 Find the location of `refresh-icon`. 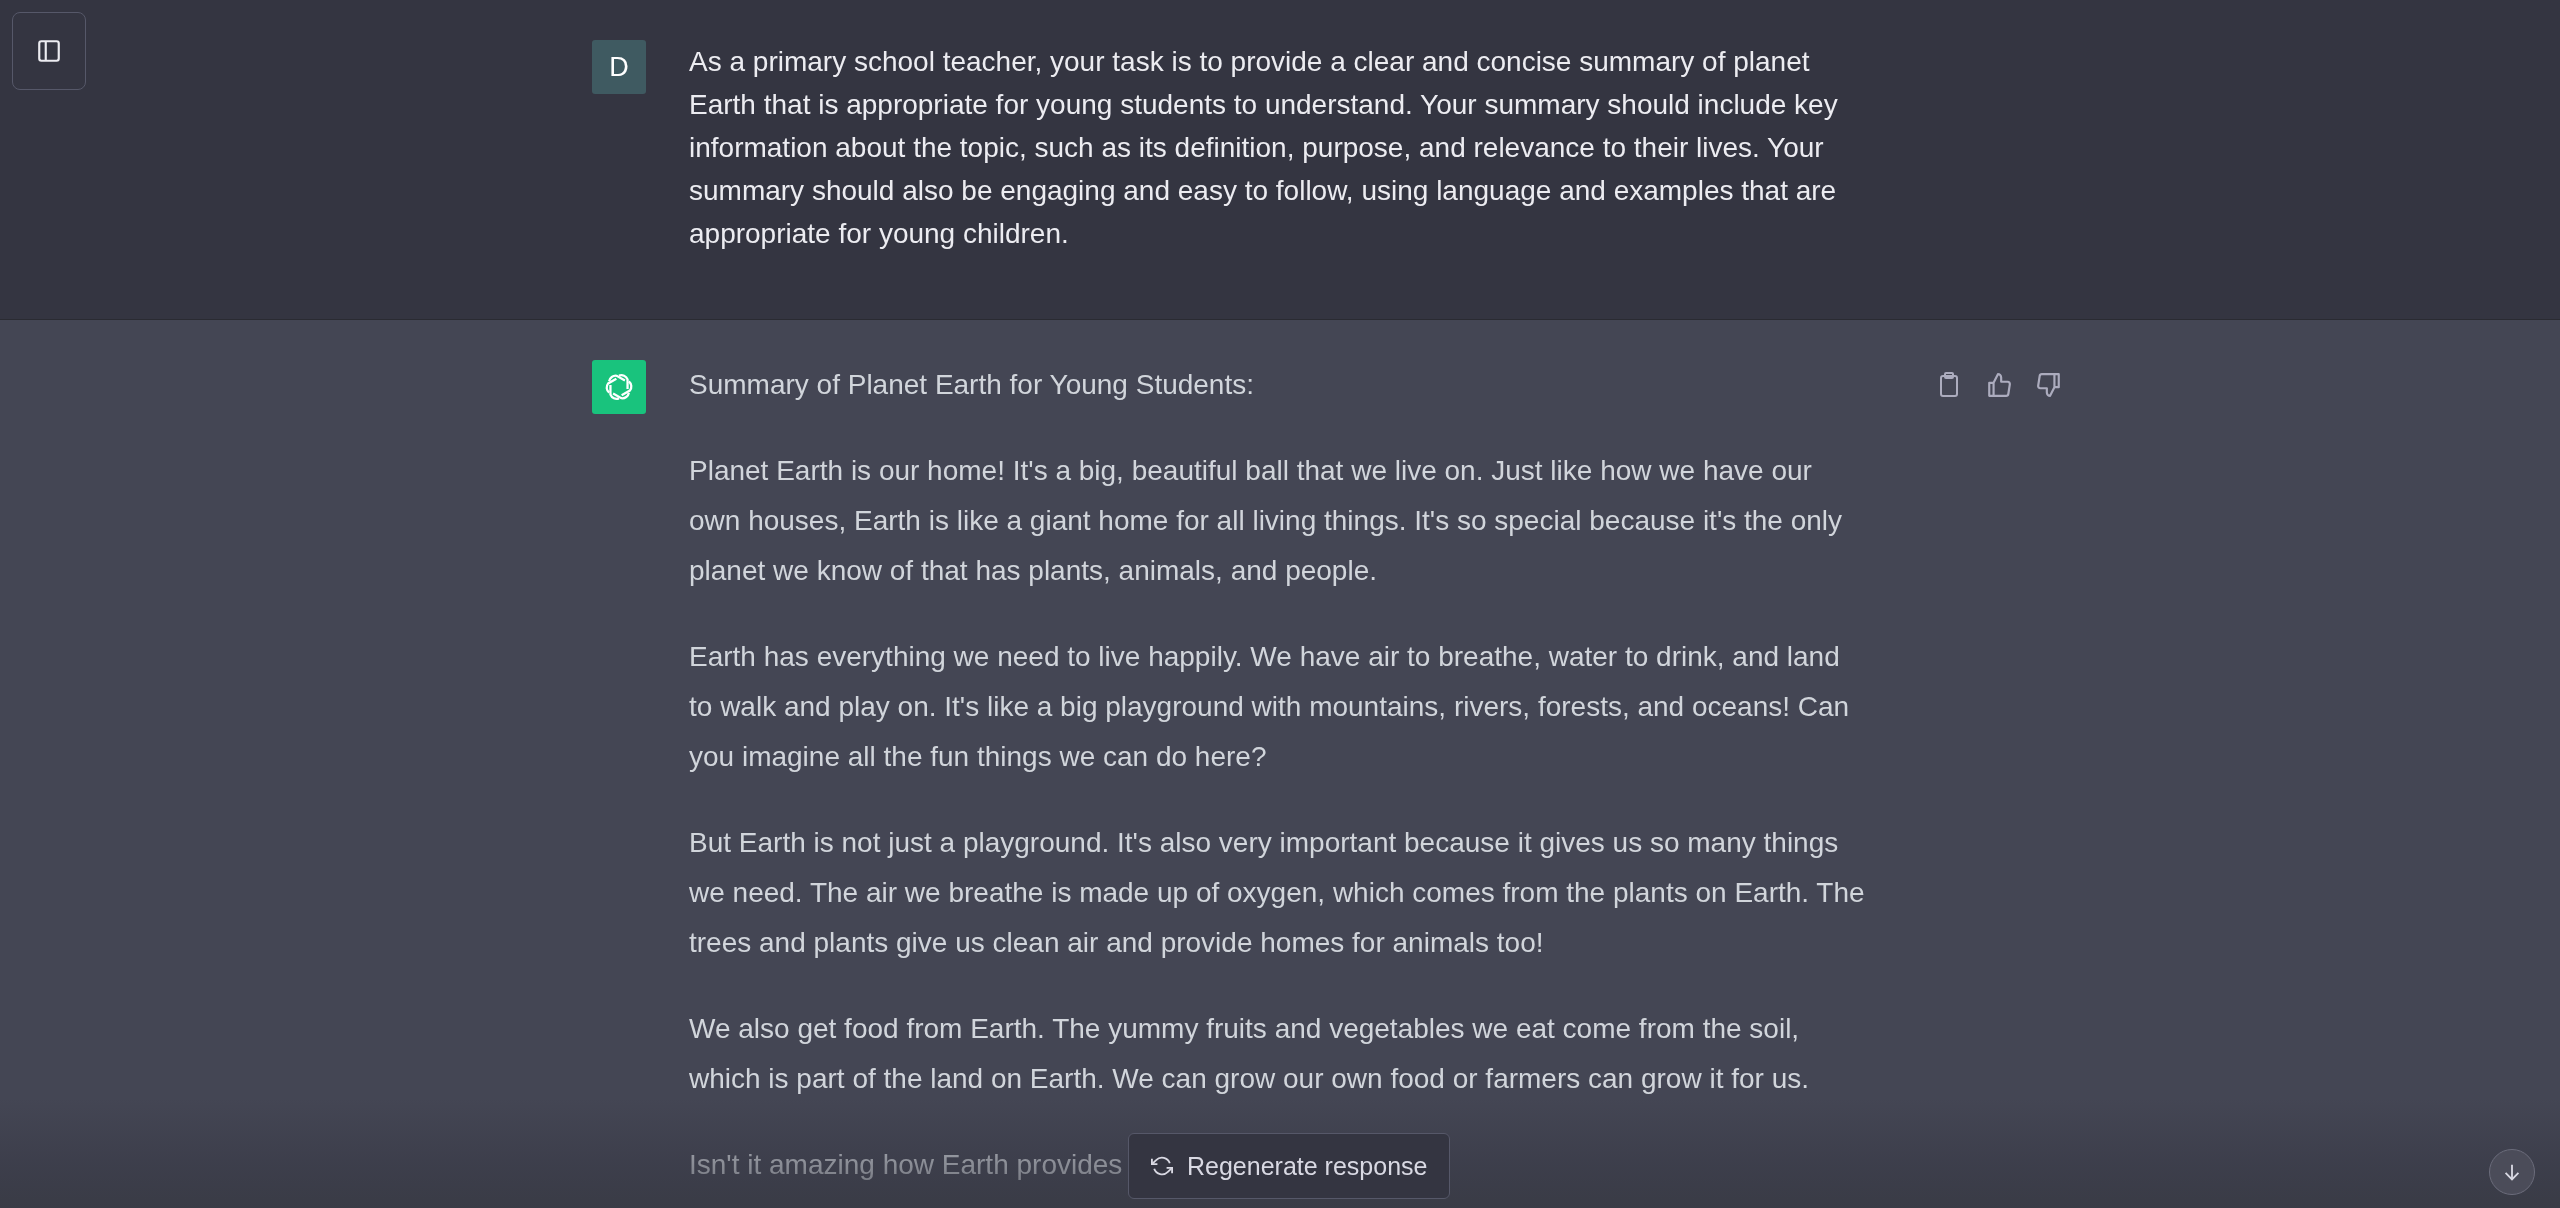

refresh-icon is located at coordinates (1162, 1166).